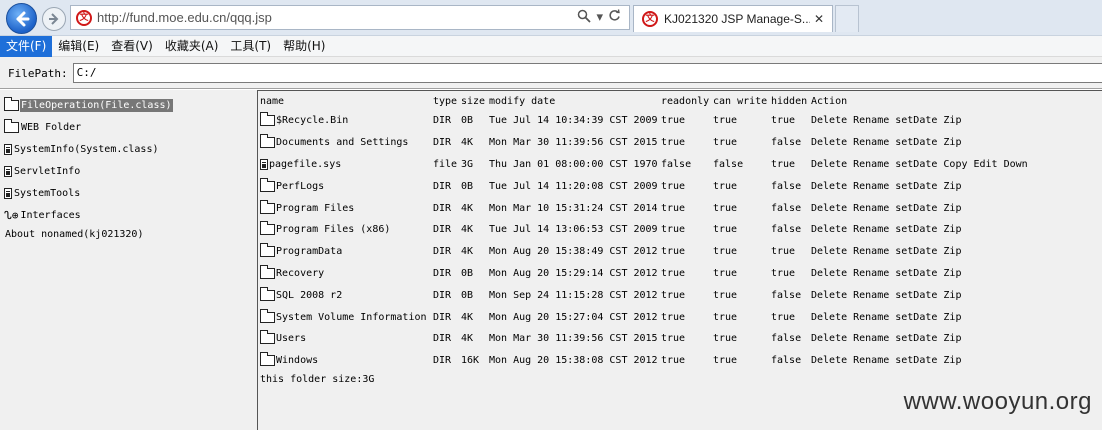 Image resolution: width=1102 pixels, height=430 pixels. What do you see at coordinates (346, 250) in the screenshot?
I see `cell-name: ProgramData` at bounding box center [346, 250].